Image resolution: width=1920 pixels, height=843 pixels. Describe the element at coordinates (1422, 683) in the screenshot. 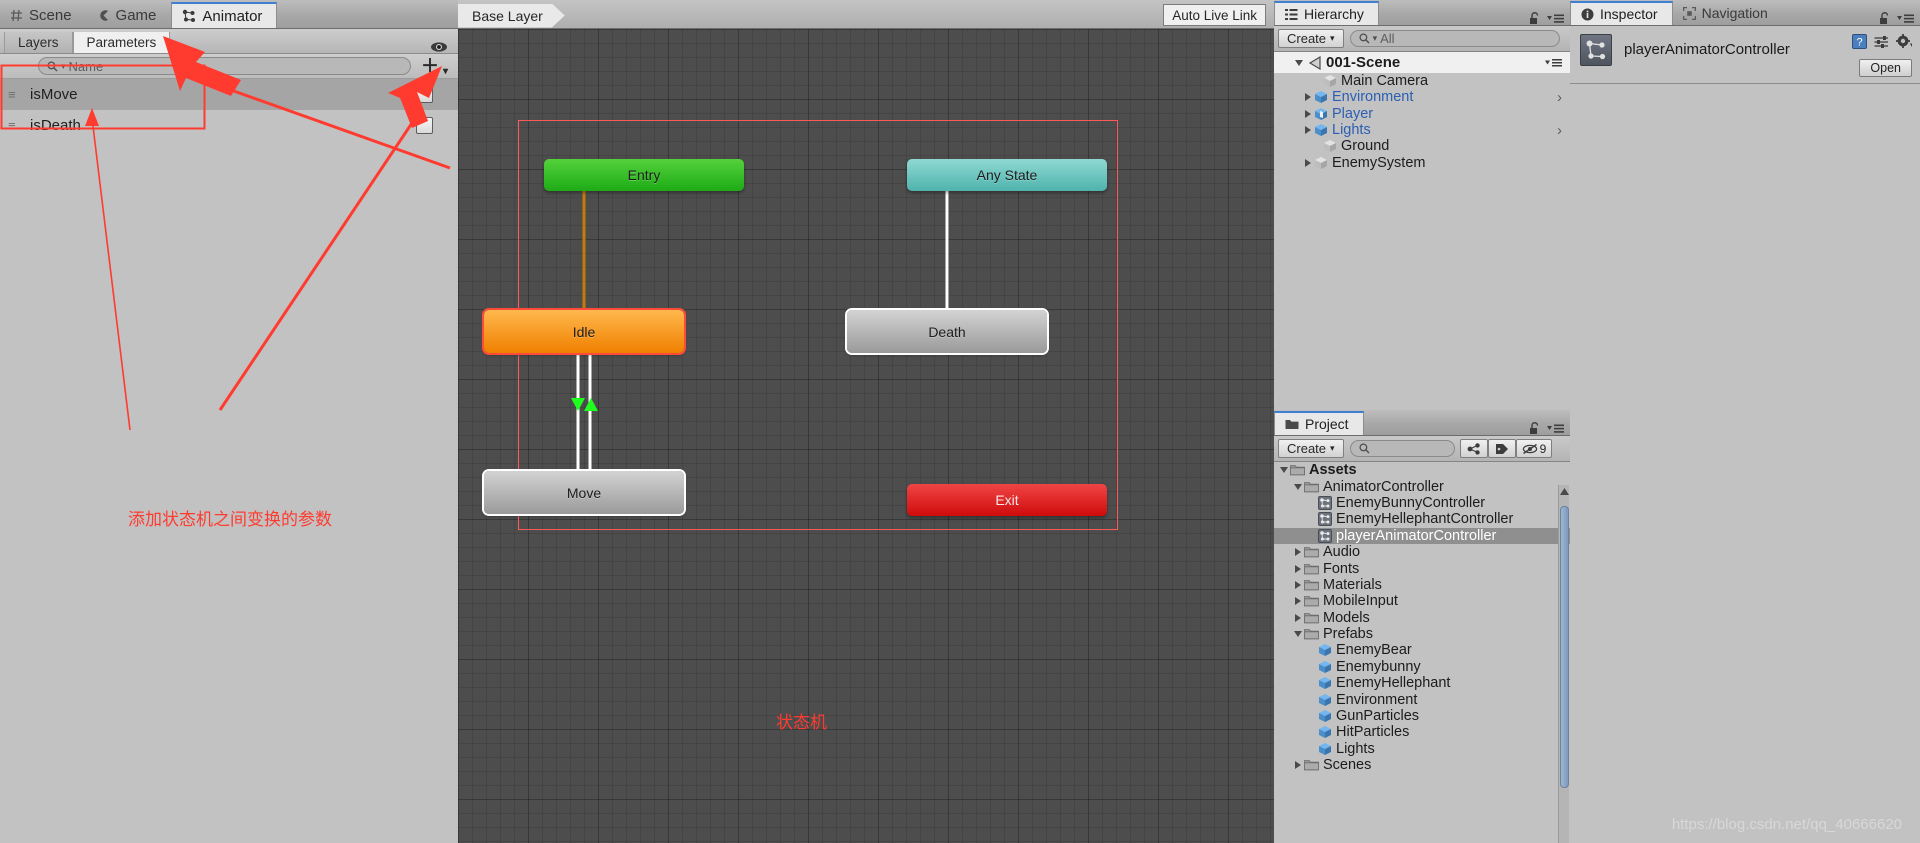

I see `project-row-enemyhellephant: EnemyHellephant` at that location.